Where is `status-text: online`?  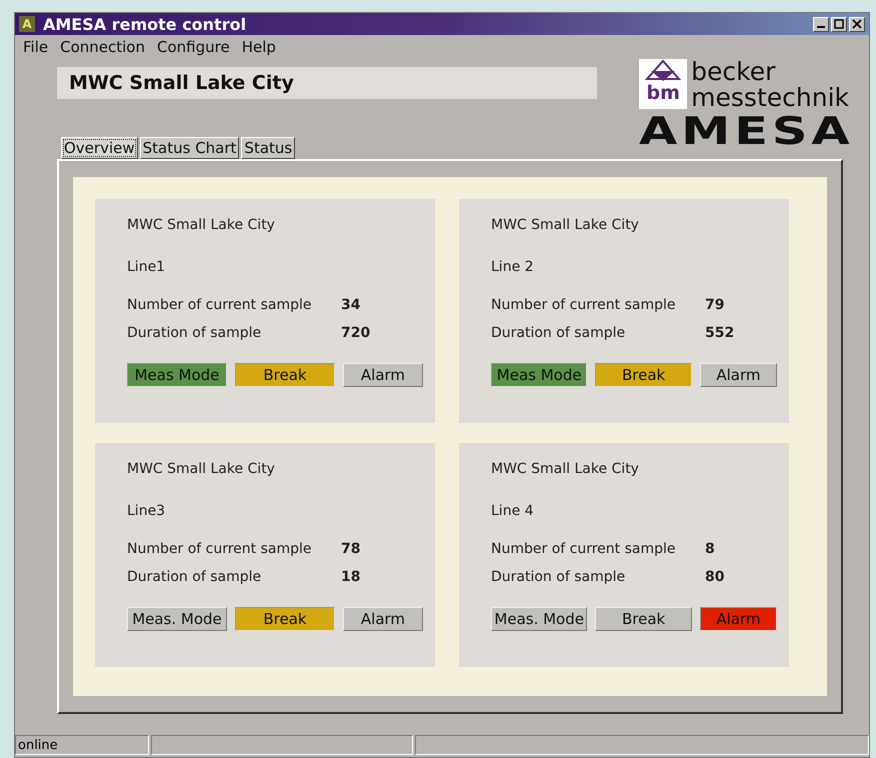 status-text: online is located at coordinates (82, 745).